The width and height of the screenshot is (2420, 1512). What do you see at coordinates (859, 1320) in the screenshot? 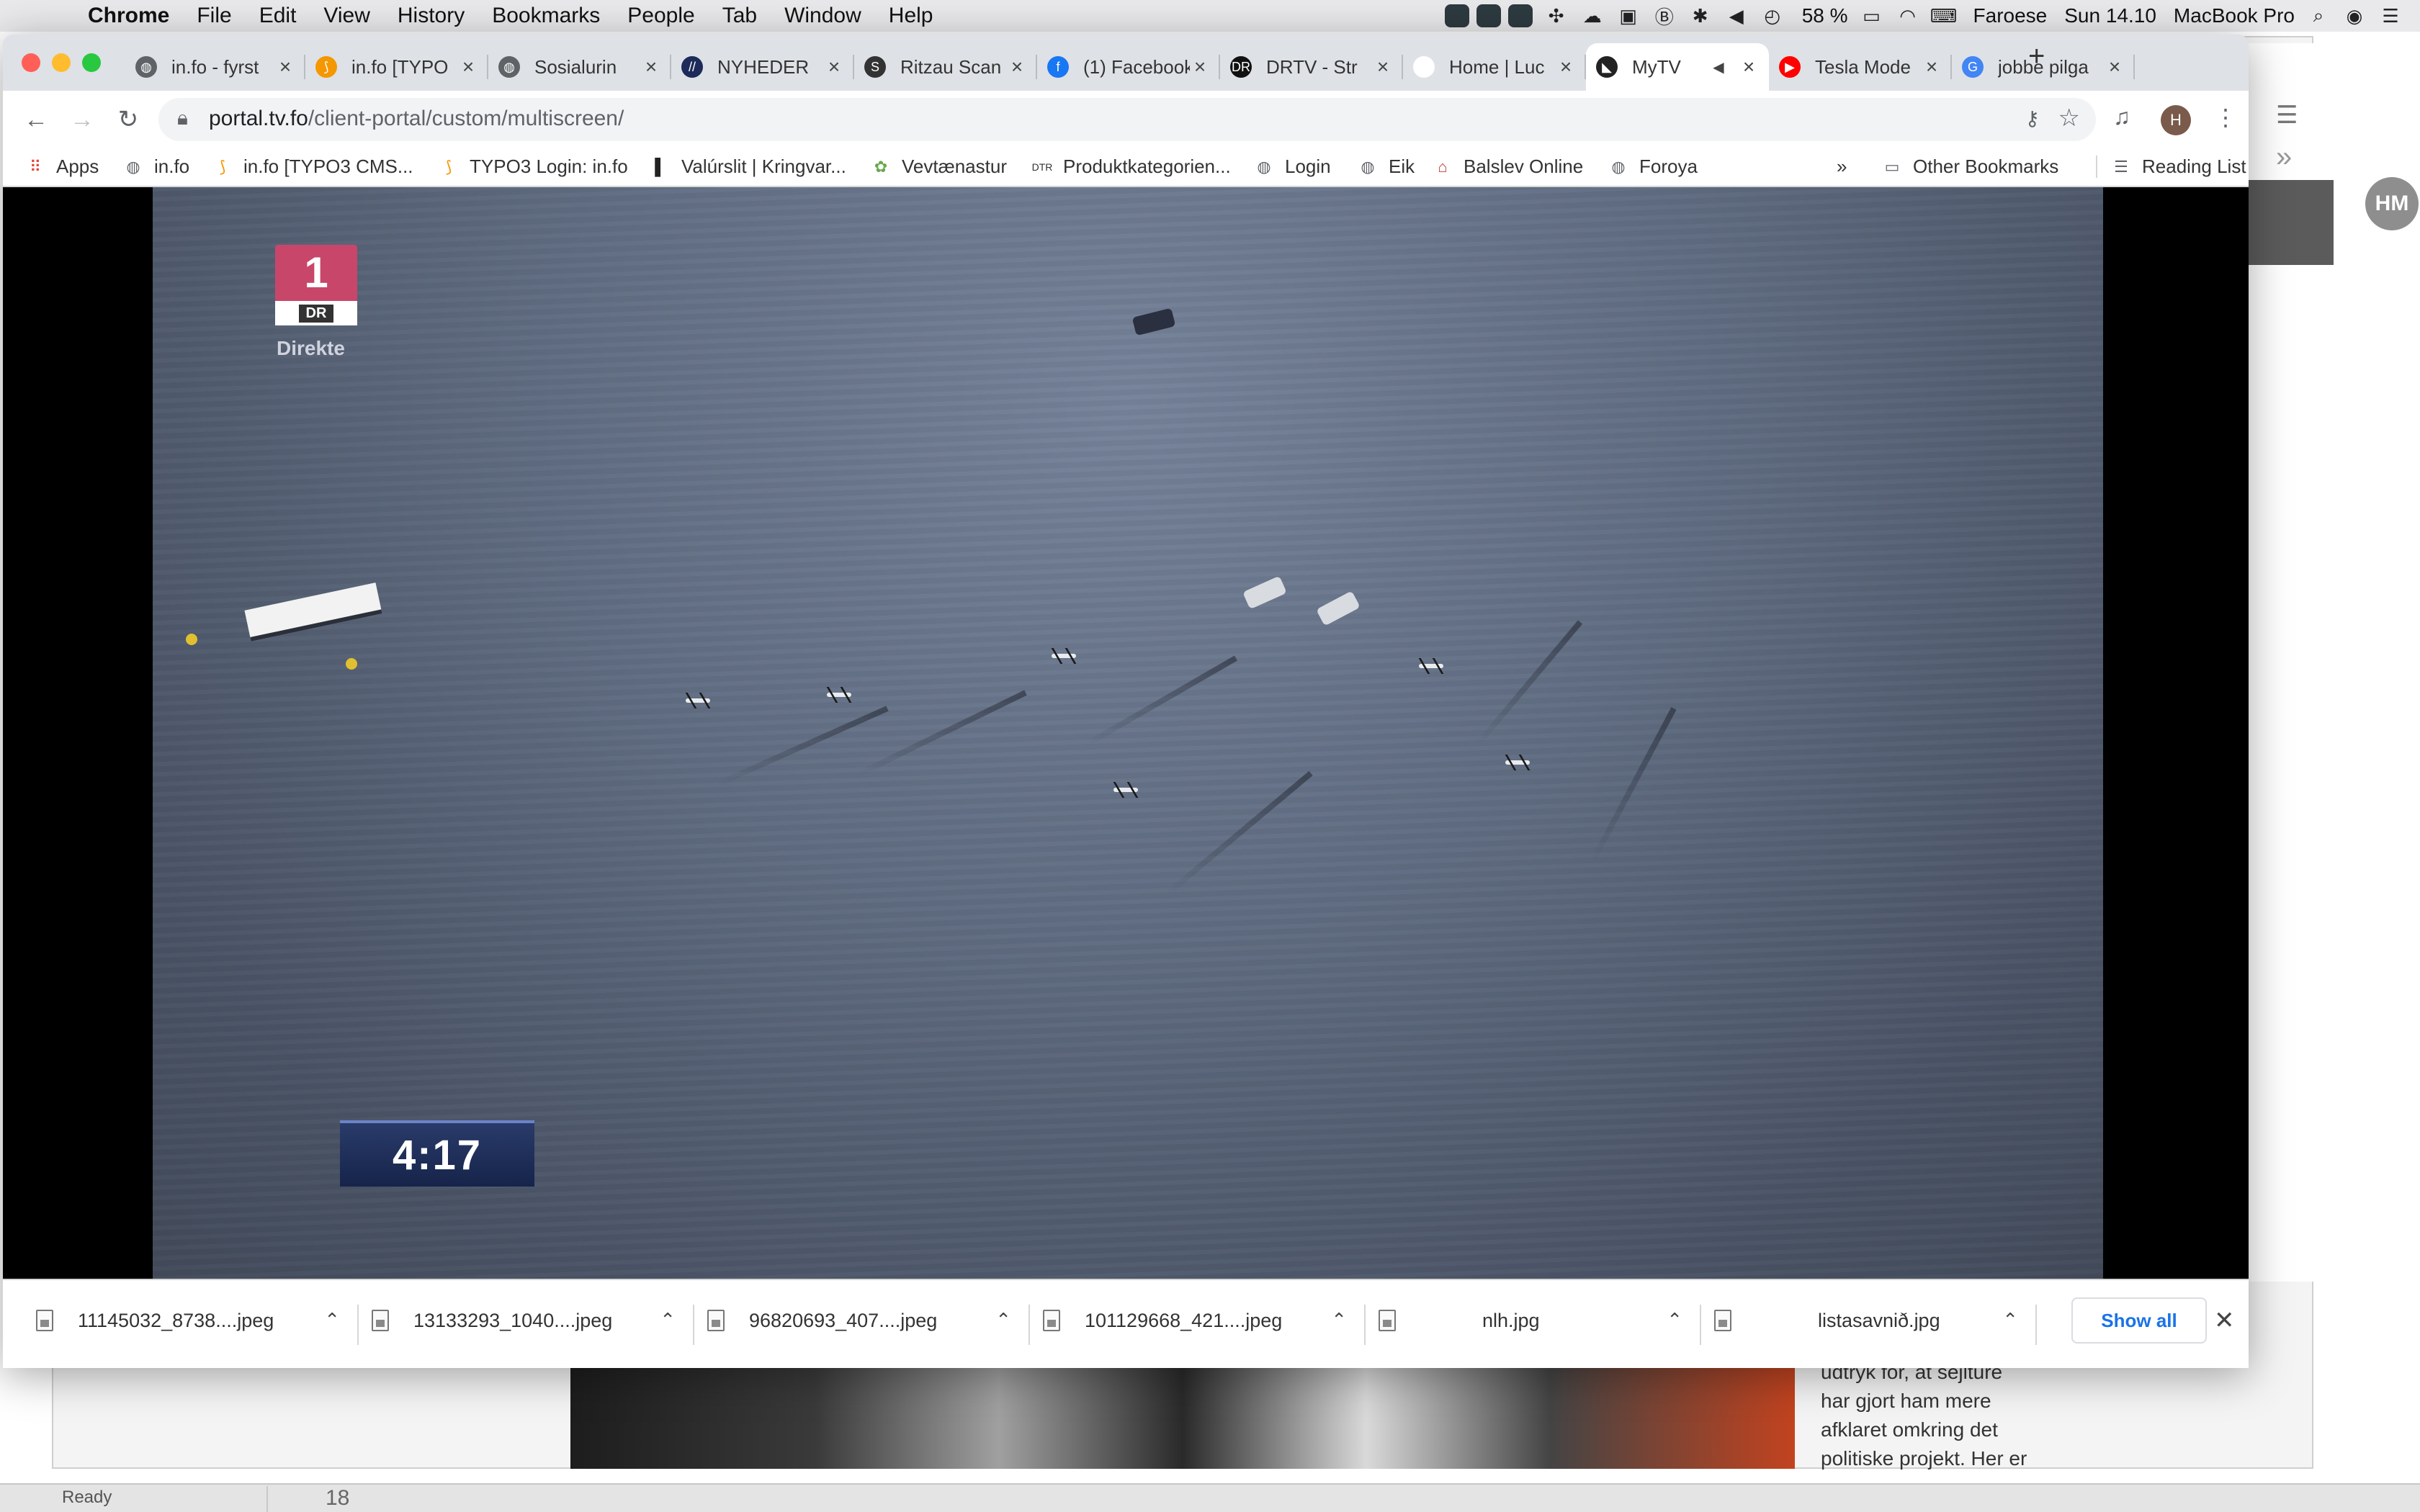
I see `download-item: 96820693_407....jpeg ⌃` at bounding box center [859, 1320].